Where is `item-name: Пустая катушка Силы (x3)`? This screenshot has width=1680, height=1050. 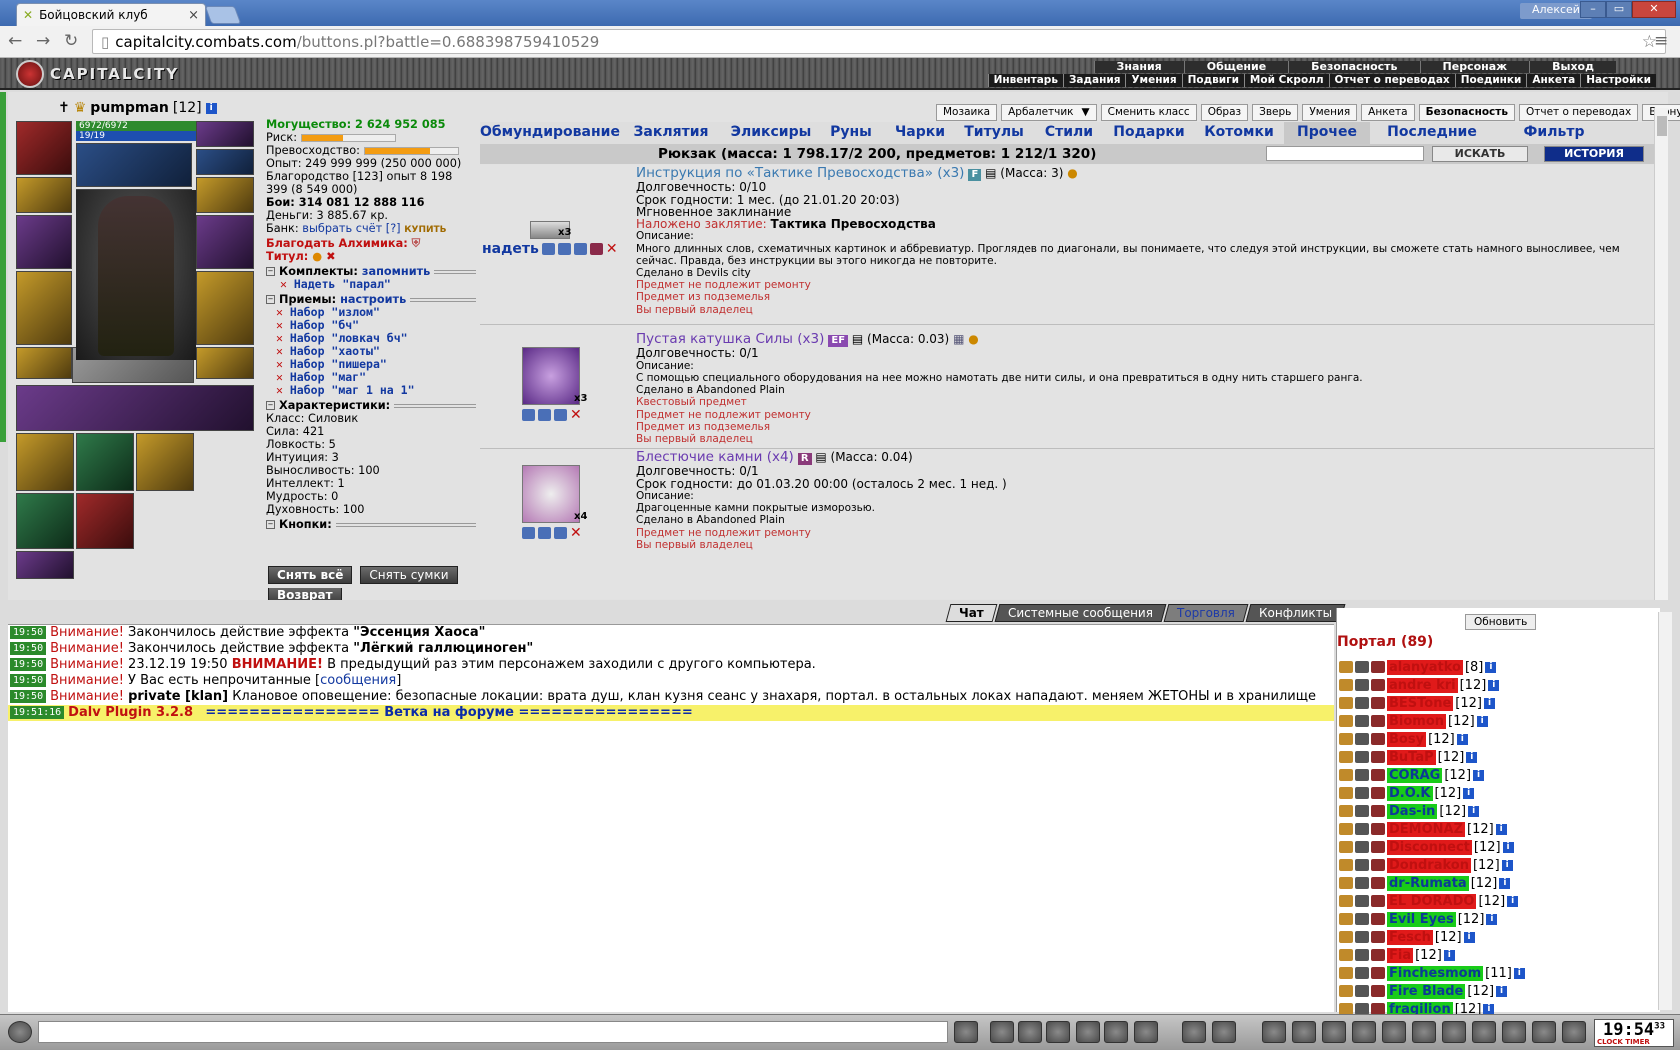
item-name: Пустая катушка Силы (x3) is located at coordinates (730, 339).